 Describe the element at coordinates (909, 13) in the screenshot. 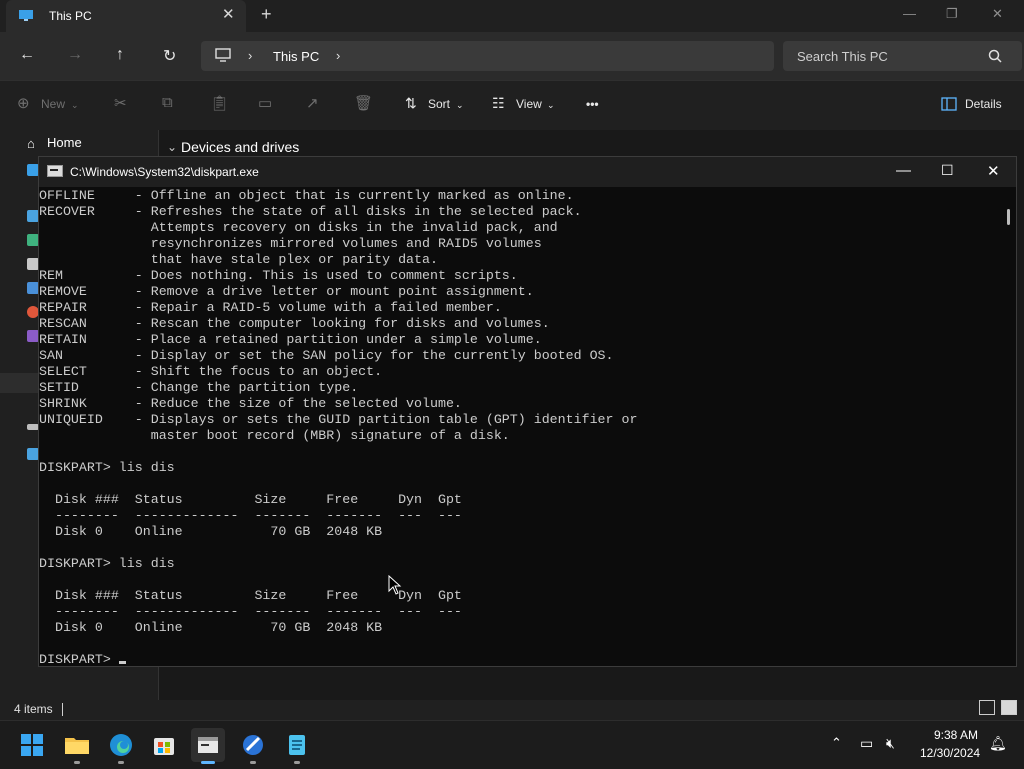

I see `minimize-icon: —` at that location.